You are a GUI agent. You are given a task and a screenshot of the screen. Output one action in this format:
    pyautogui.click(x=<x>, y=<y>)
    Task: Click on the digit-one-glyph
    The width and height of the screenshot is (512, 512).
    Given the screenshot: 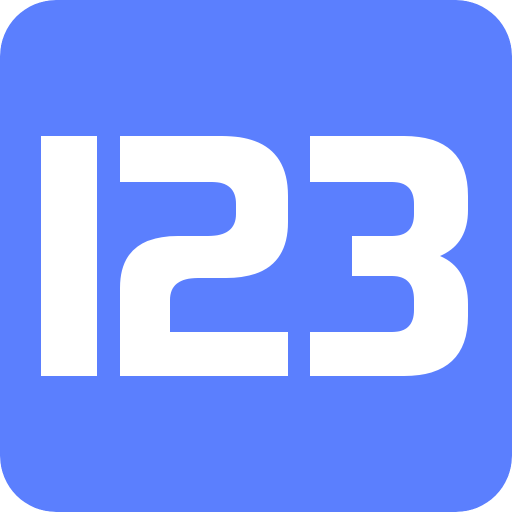 What is the action you would take?
    pyautogui.click(x=69, y=256)
    